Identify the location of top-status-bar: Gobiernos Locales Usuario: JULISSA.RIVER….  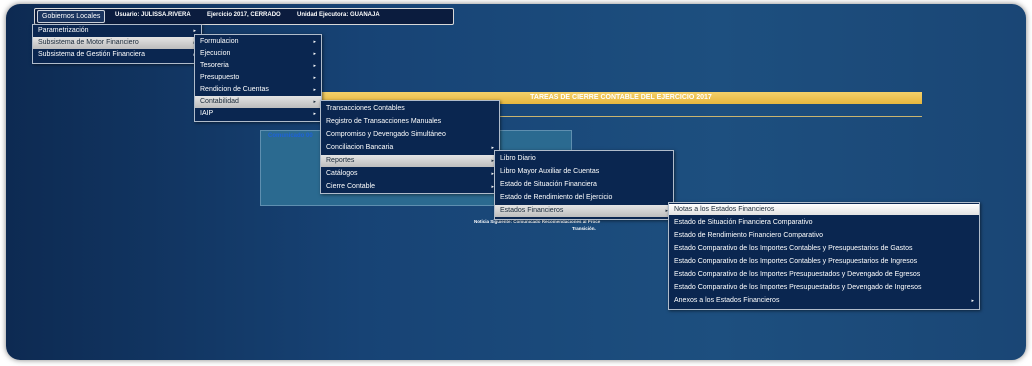
(244, 16).